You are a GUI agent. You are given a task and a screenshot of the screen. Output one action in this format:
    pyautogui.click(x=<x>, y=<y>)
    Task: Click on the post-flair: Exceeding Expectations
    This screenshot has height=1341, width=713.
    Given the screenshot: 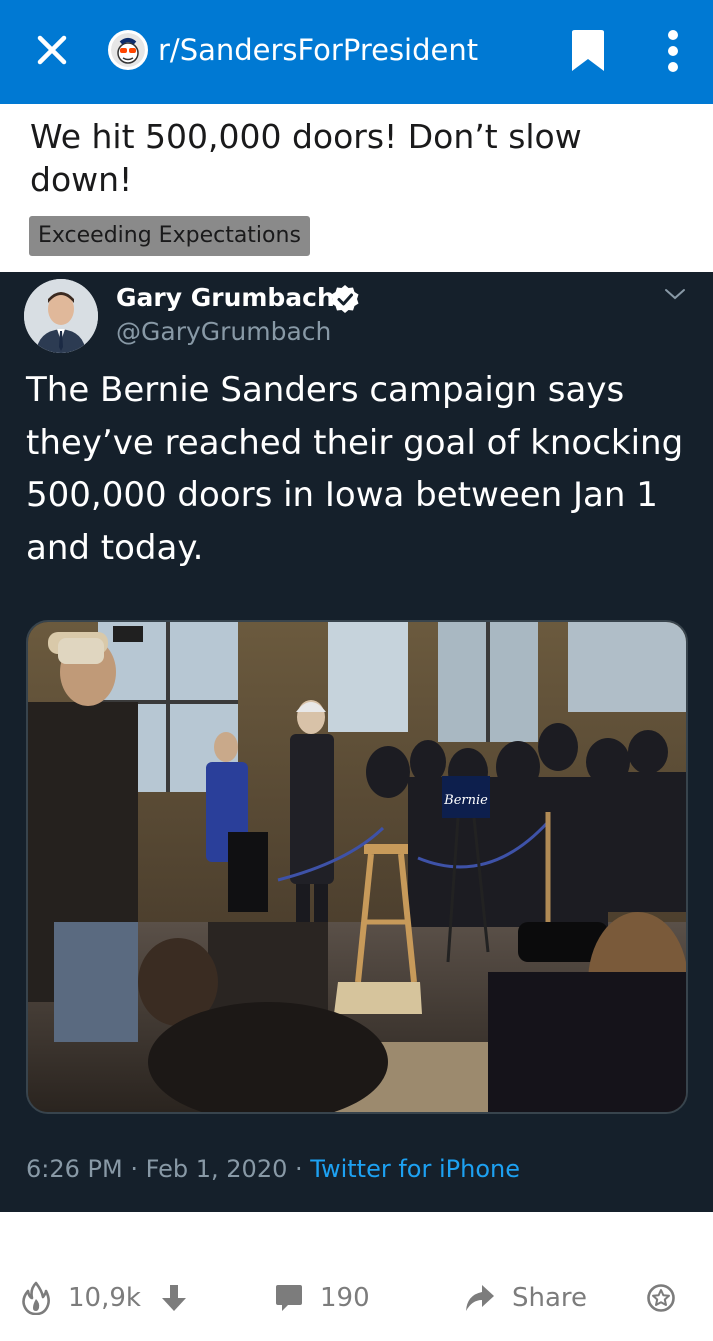 What is the action you would take?
    pyautogui.click(x=169, y=236)
    